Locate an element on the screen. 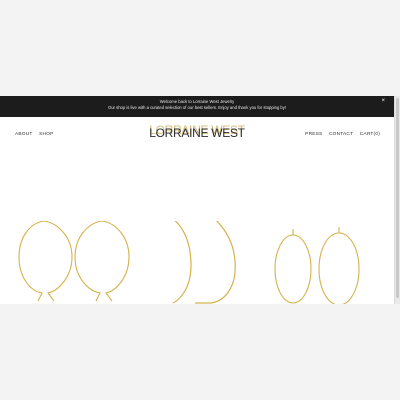 This screenshot has height=400, width=400. nav-right: PRESS CONTACT CART(0) is located at coordinates (342, 134).